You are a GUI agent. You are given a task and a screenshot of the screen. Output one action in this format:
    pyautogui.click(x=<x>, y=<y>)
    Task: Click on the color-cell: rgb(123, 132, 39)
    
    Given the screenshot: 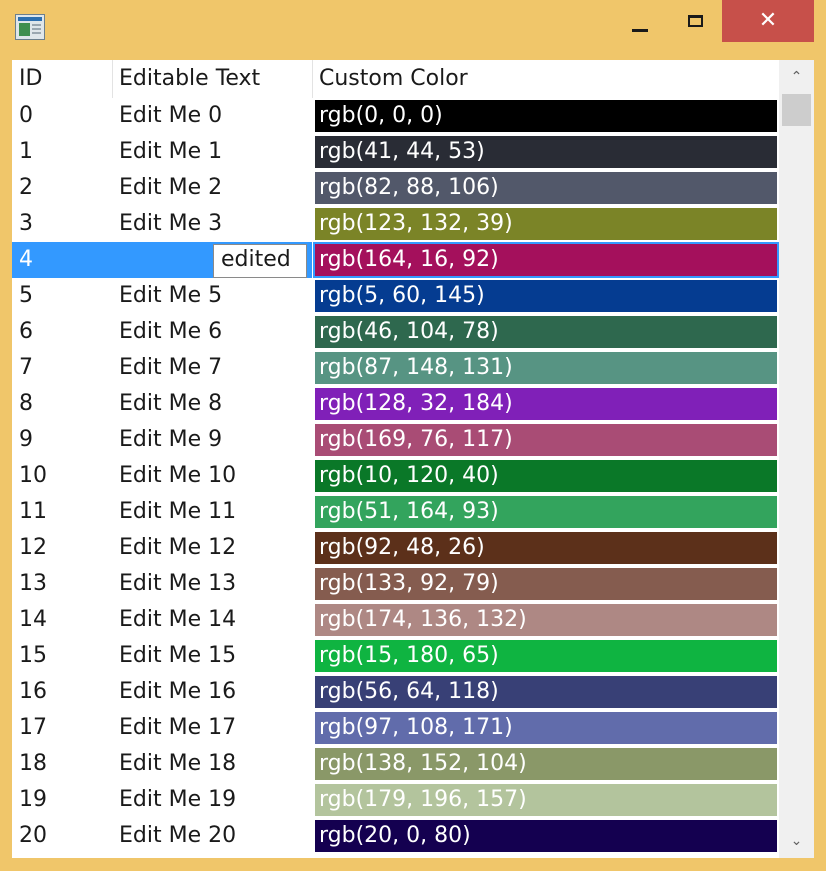 What is the action you would take?
    pyautogui.click(x=546, y=224)
    